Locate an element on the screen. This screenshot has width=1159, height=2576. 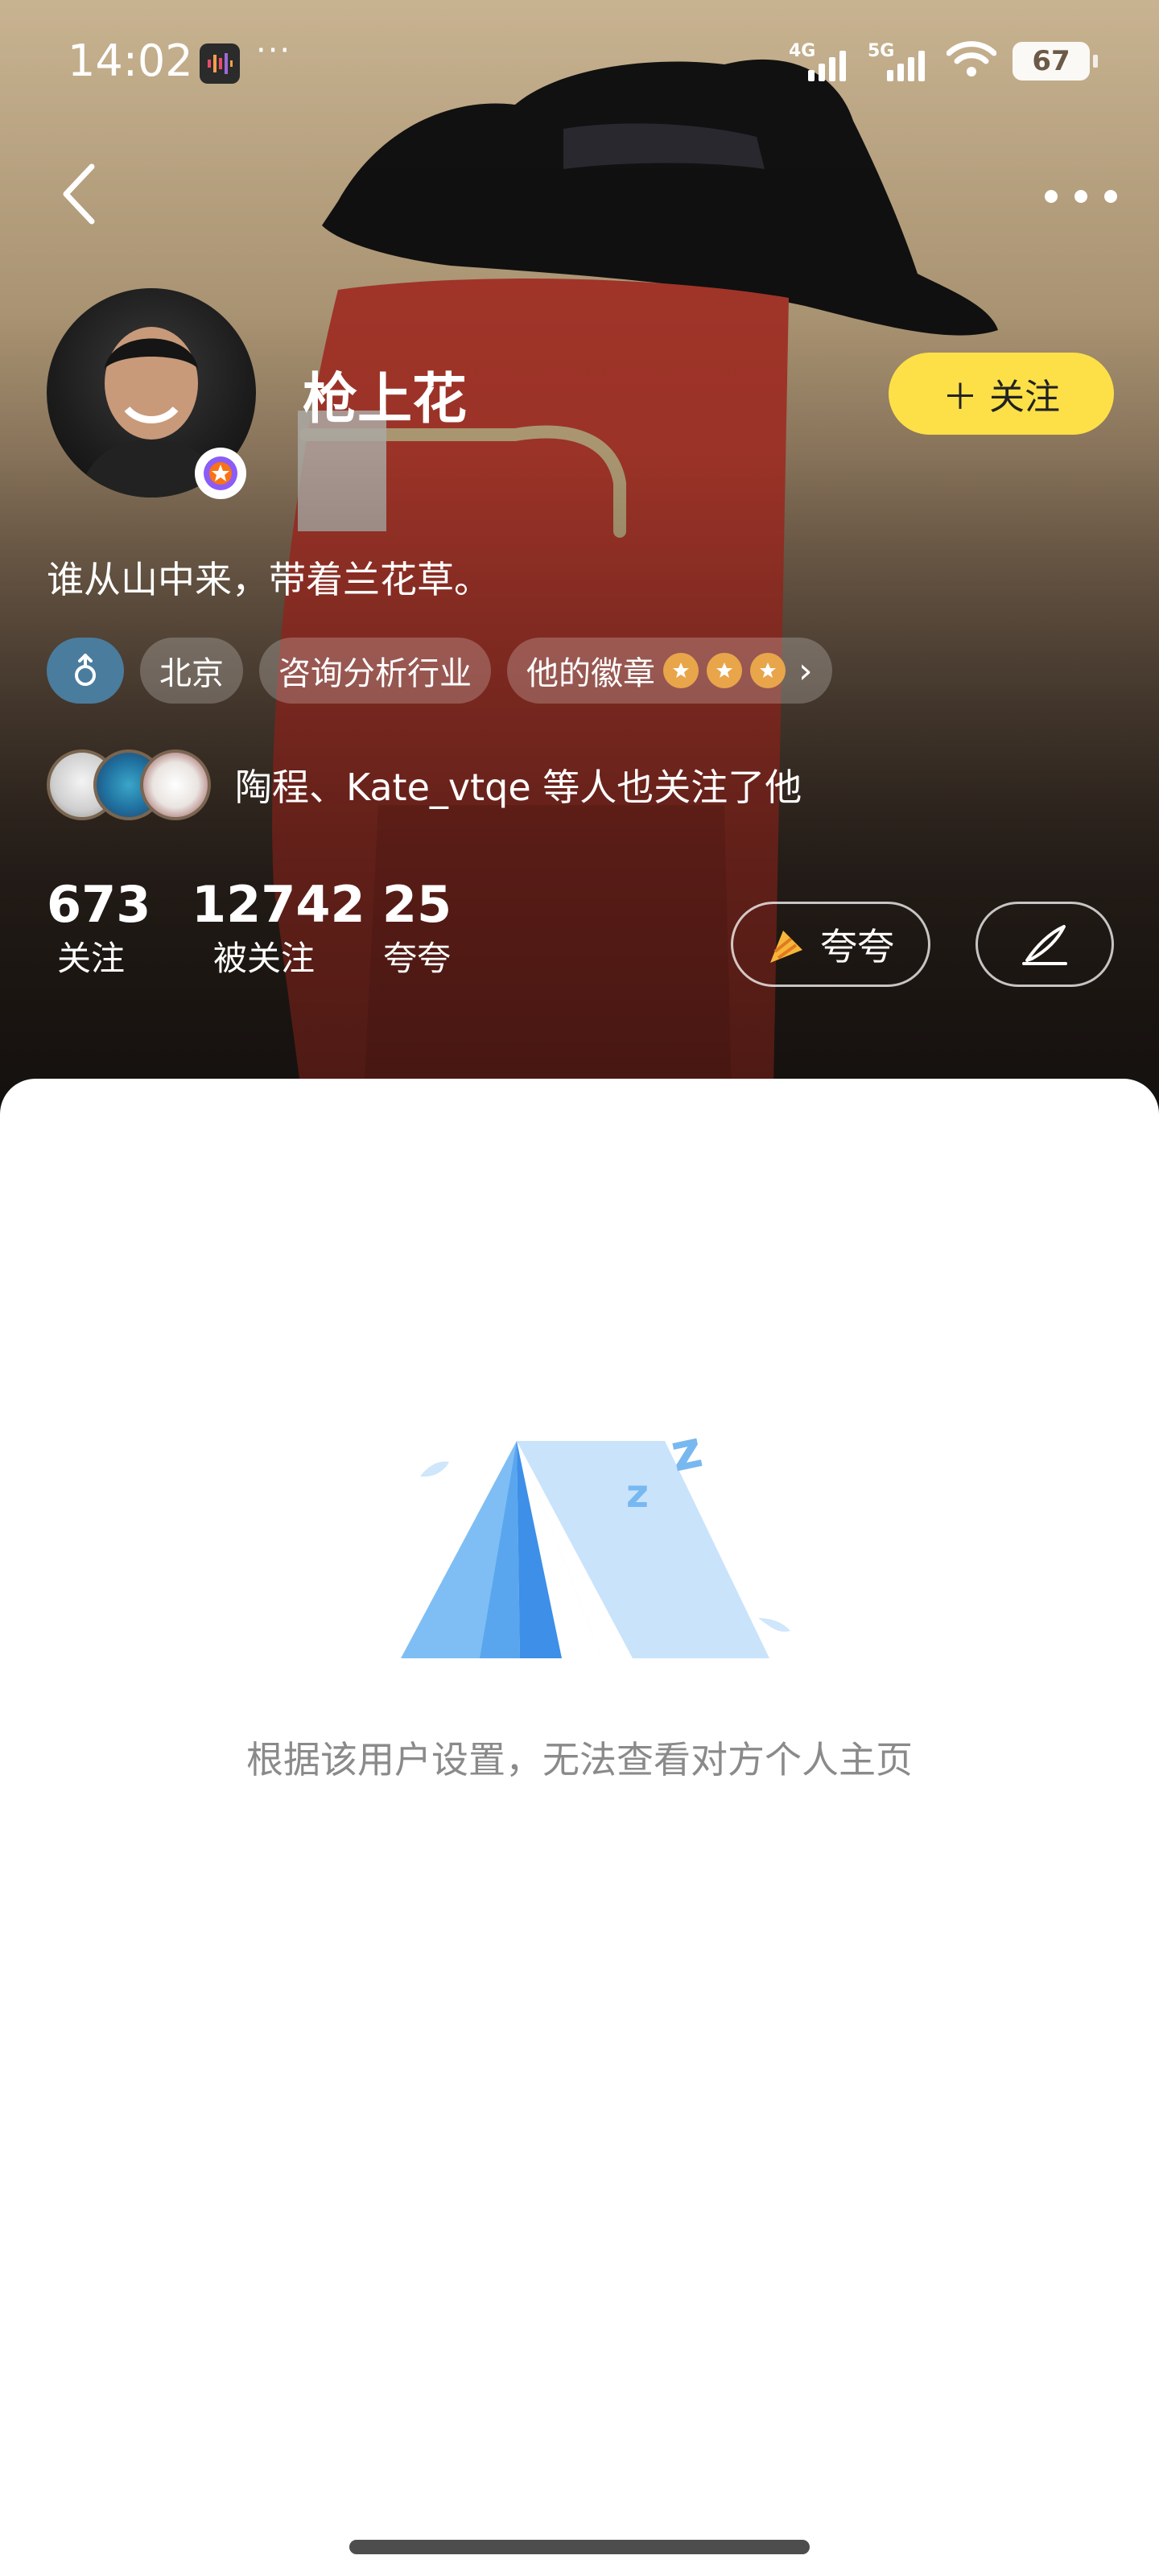
profile-name: 枪上花 is located at coordinates (385, 399).